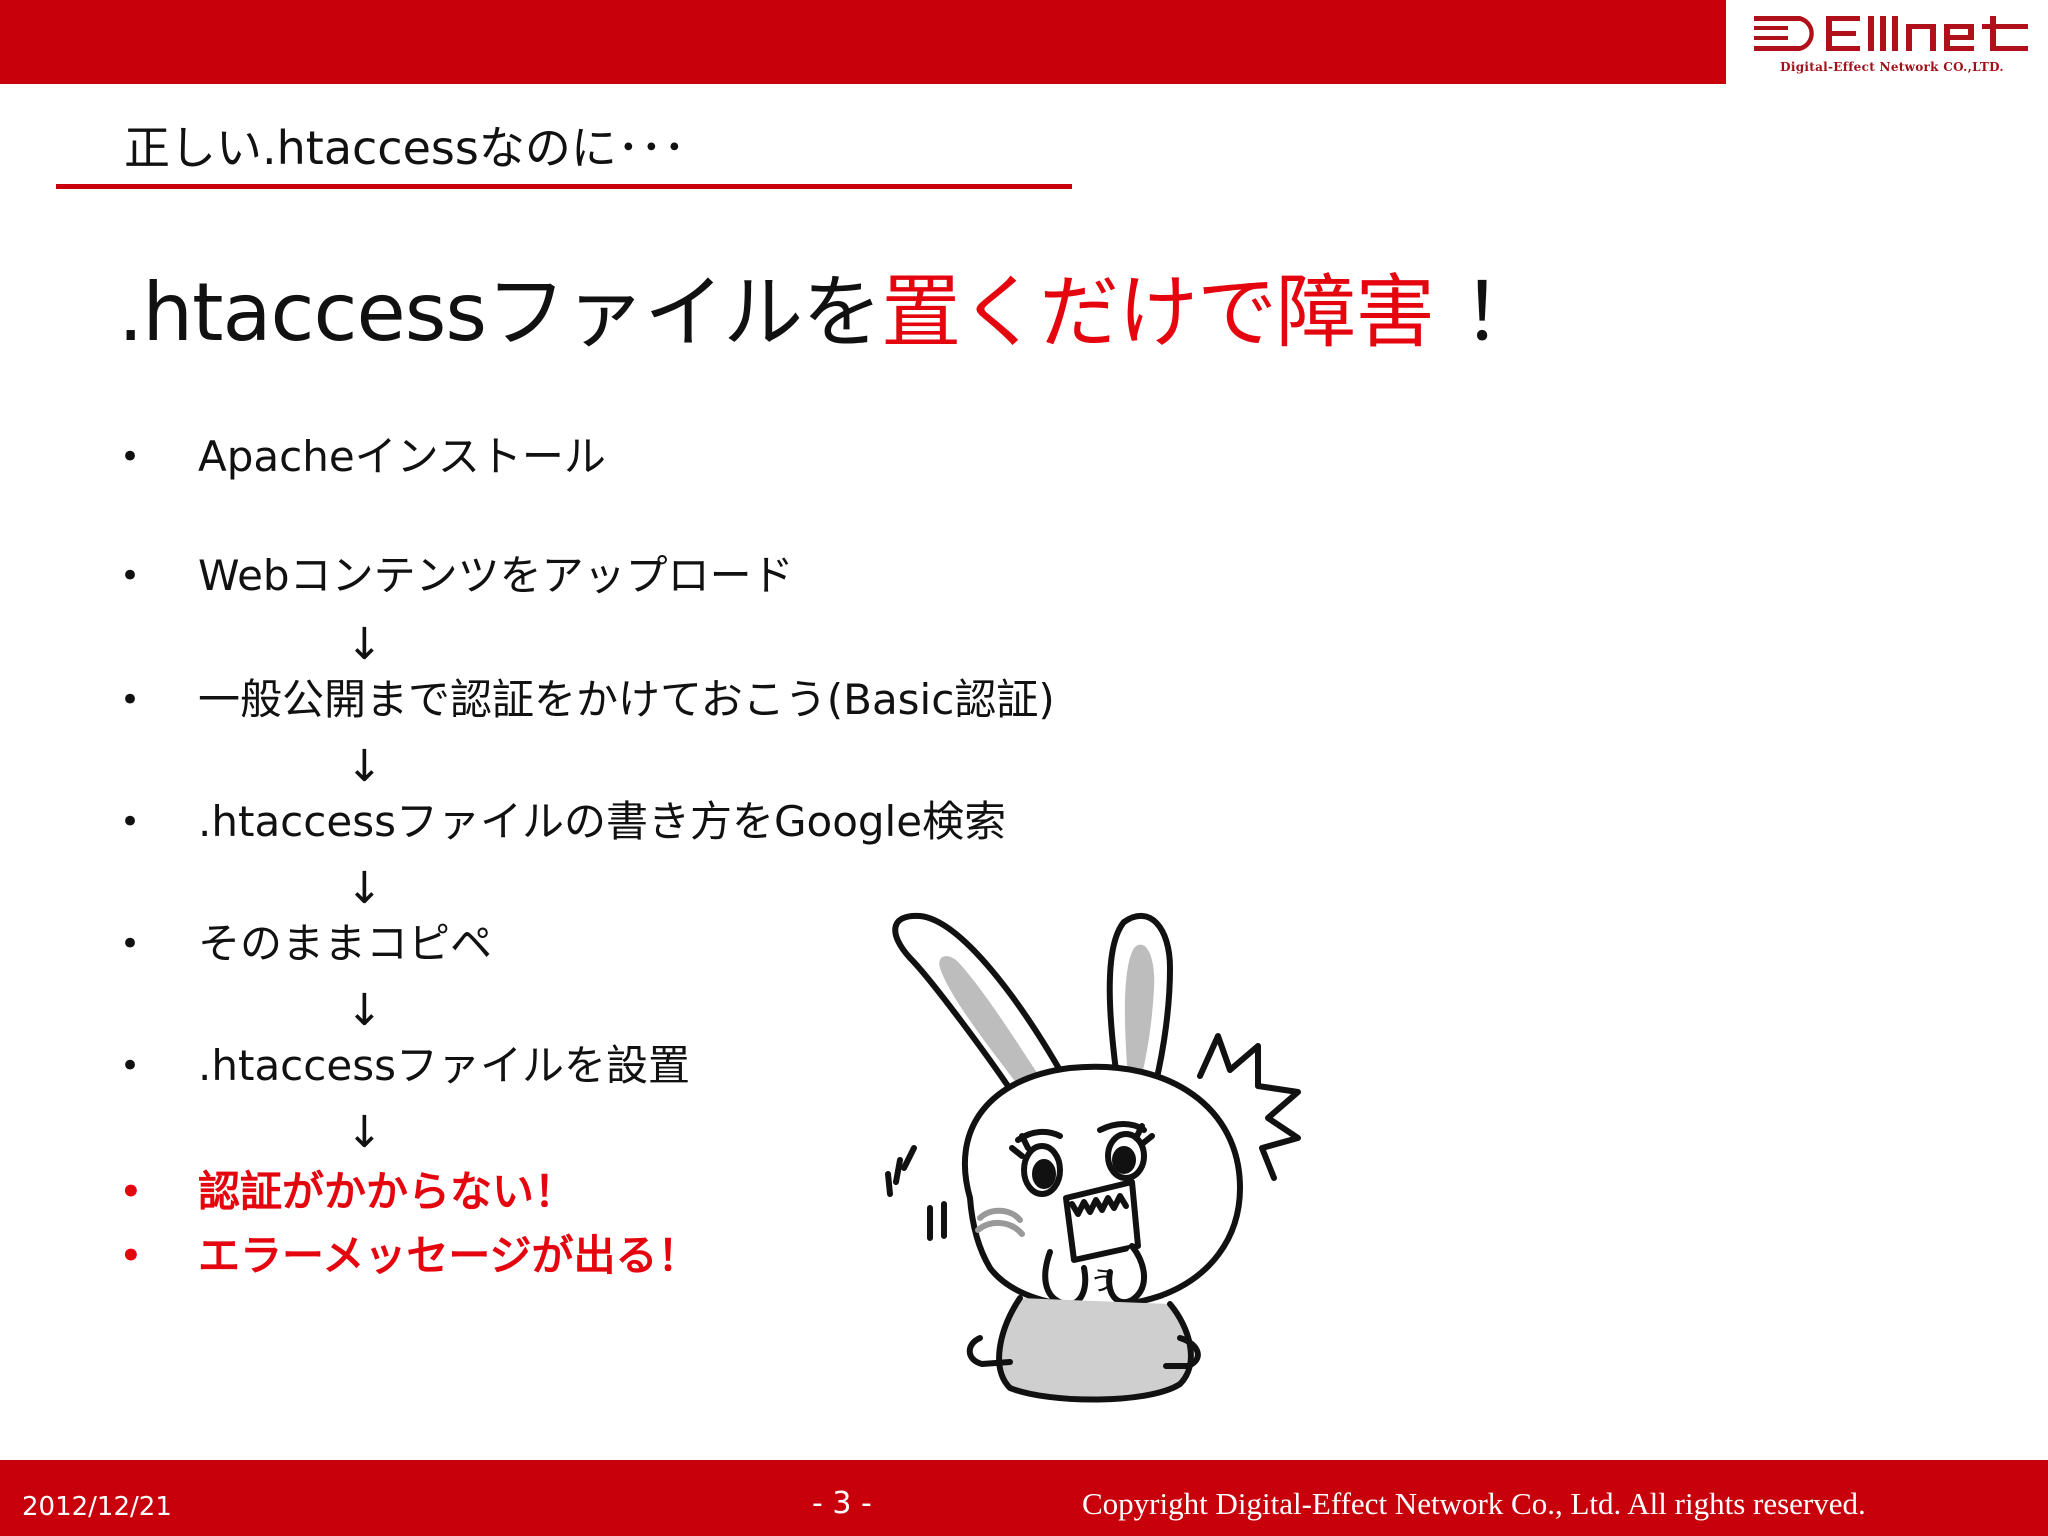 The width and height of the screenshot is (2048, 1536). I want to click on shocked-rabbit-illustration: う, so click(1093, 1157).